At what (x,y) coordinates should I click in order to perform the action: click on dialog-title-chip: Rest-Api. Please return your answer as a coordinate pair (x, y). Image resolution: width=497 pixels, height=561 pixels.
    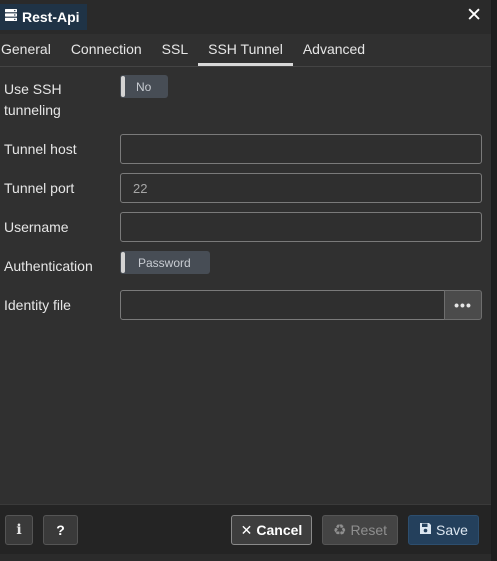
    Looking at the image, I should click on (43, 17).